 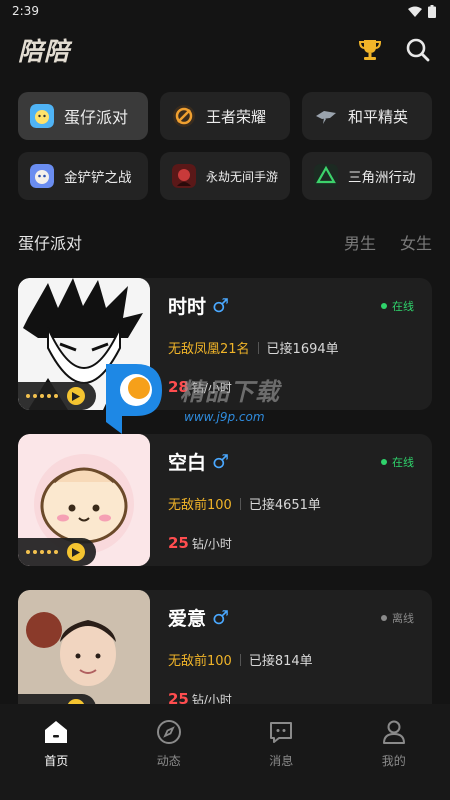 I want to click on bottom-nav: 首页 动态 消息 我的, so click(x=225, y=752).